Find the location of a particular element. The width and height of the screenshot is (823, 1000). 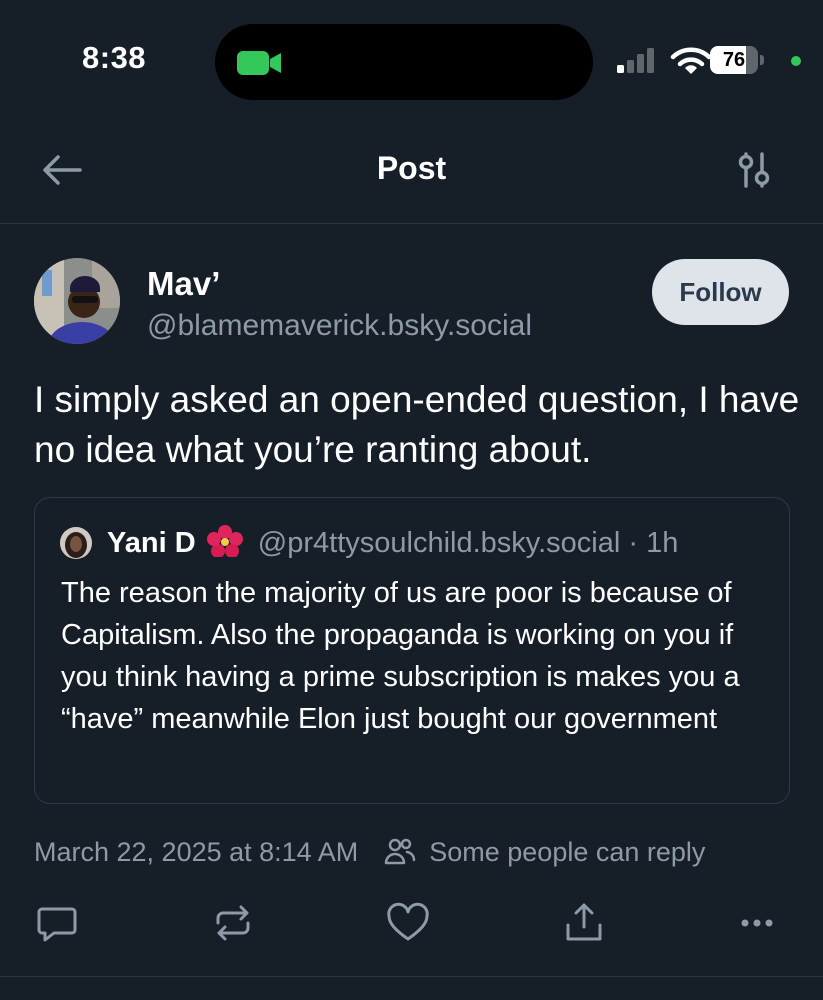

thread-settings-button is located at coordinates (754, 170).